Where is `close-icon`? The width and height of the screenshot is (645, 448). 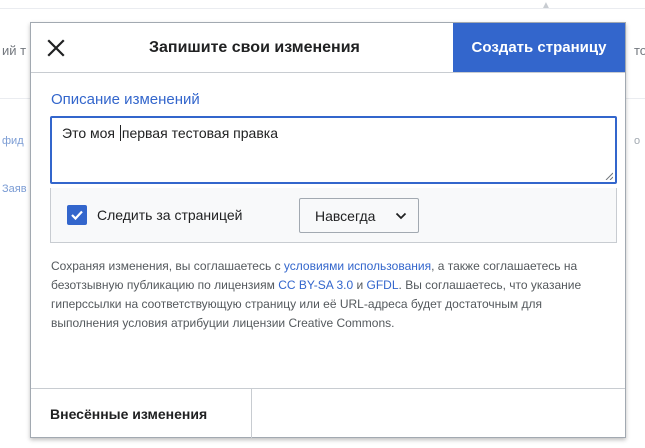
close-icon is located at coordinates (56, 47).